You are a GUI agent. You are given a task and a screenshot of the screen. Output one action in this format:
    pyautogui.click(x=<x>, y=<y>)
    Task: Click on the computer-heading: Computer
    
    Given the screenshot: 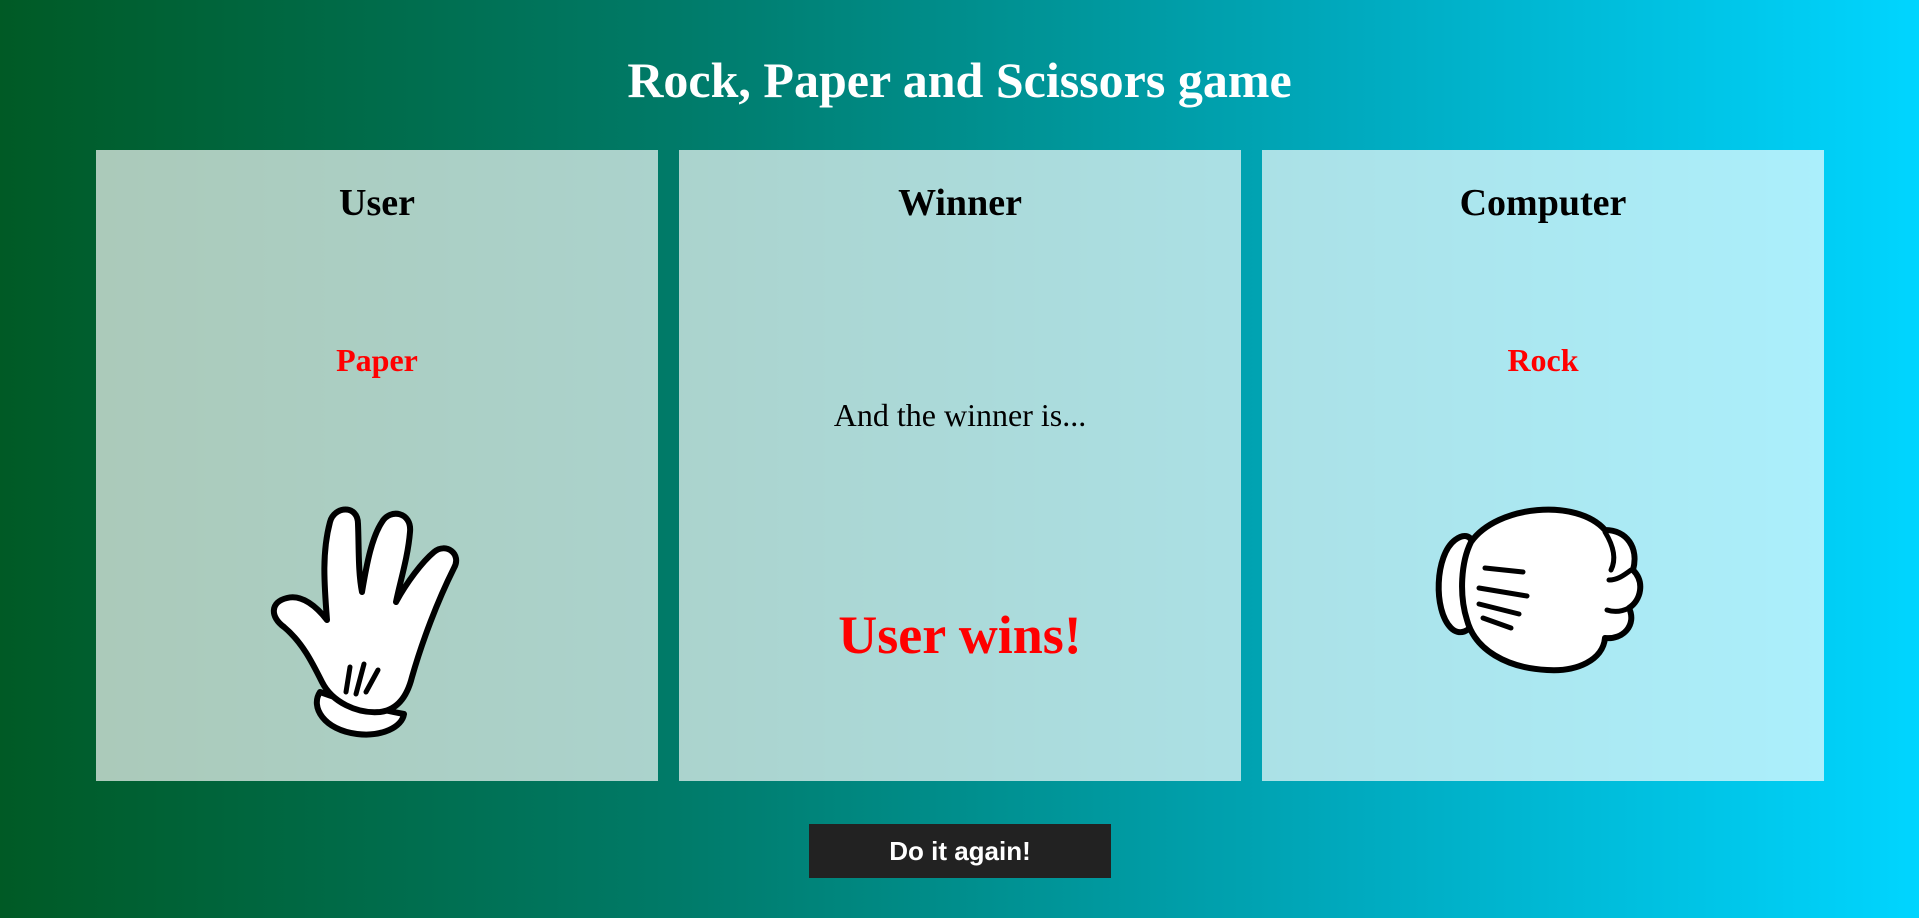 What is the action you would take?
    pyautogui.click(x=1543, y=203)
    